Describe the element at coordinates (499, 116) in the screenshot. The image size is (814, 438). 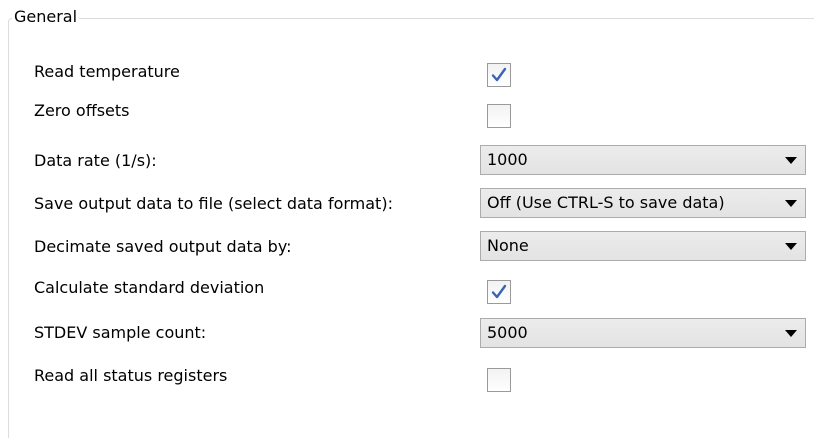
I see `zero-offsets-checkbox` at that location.